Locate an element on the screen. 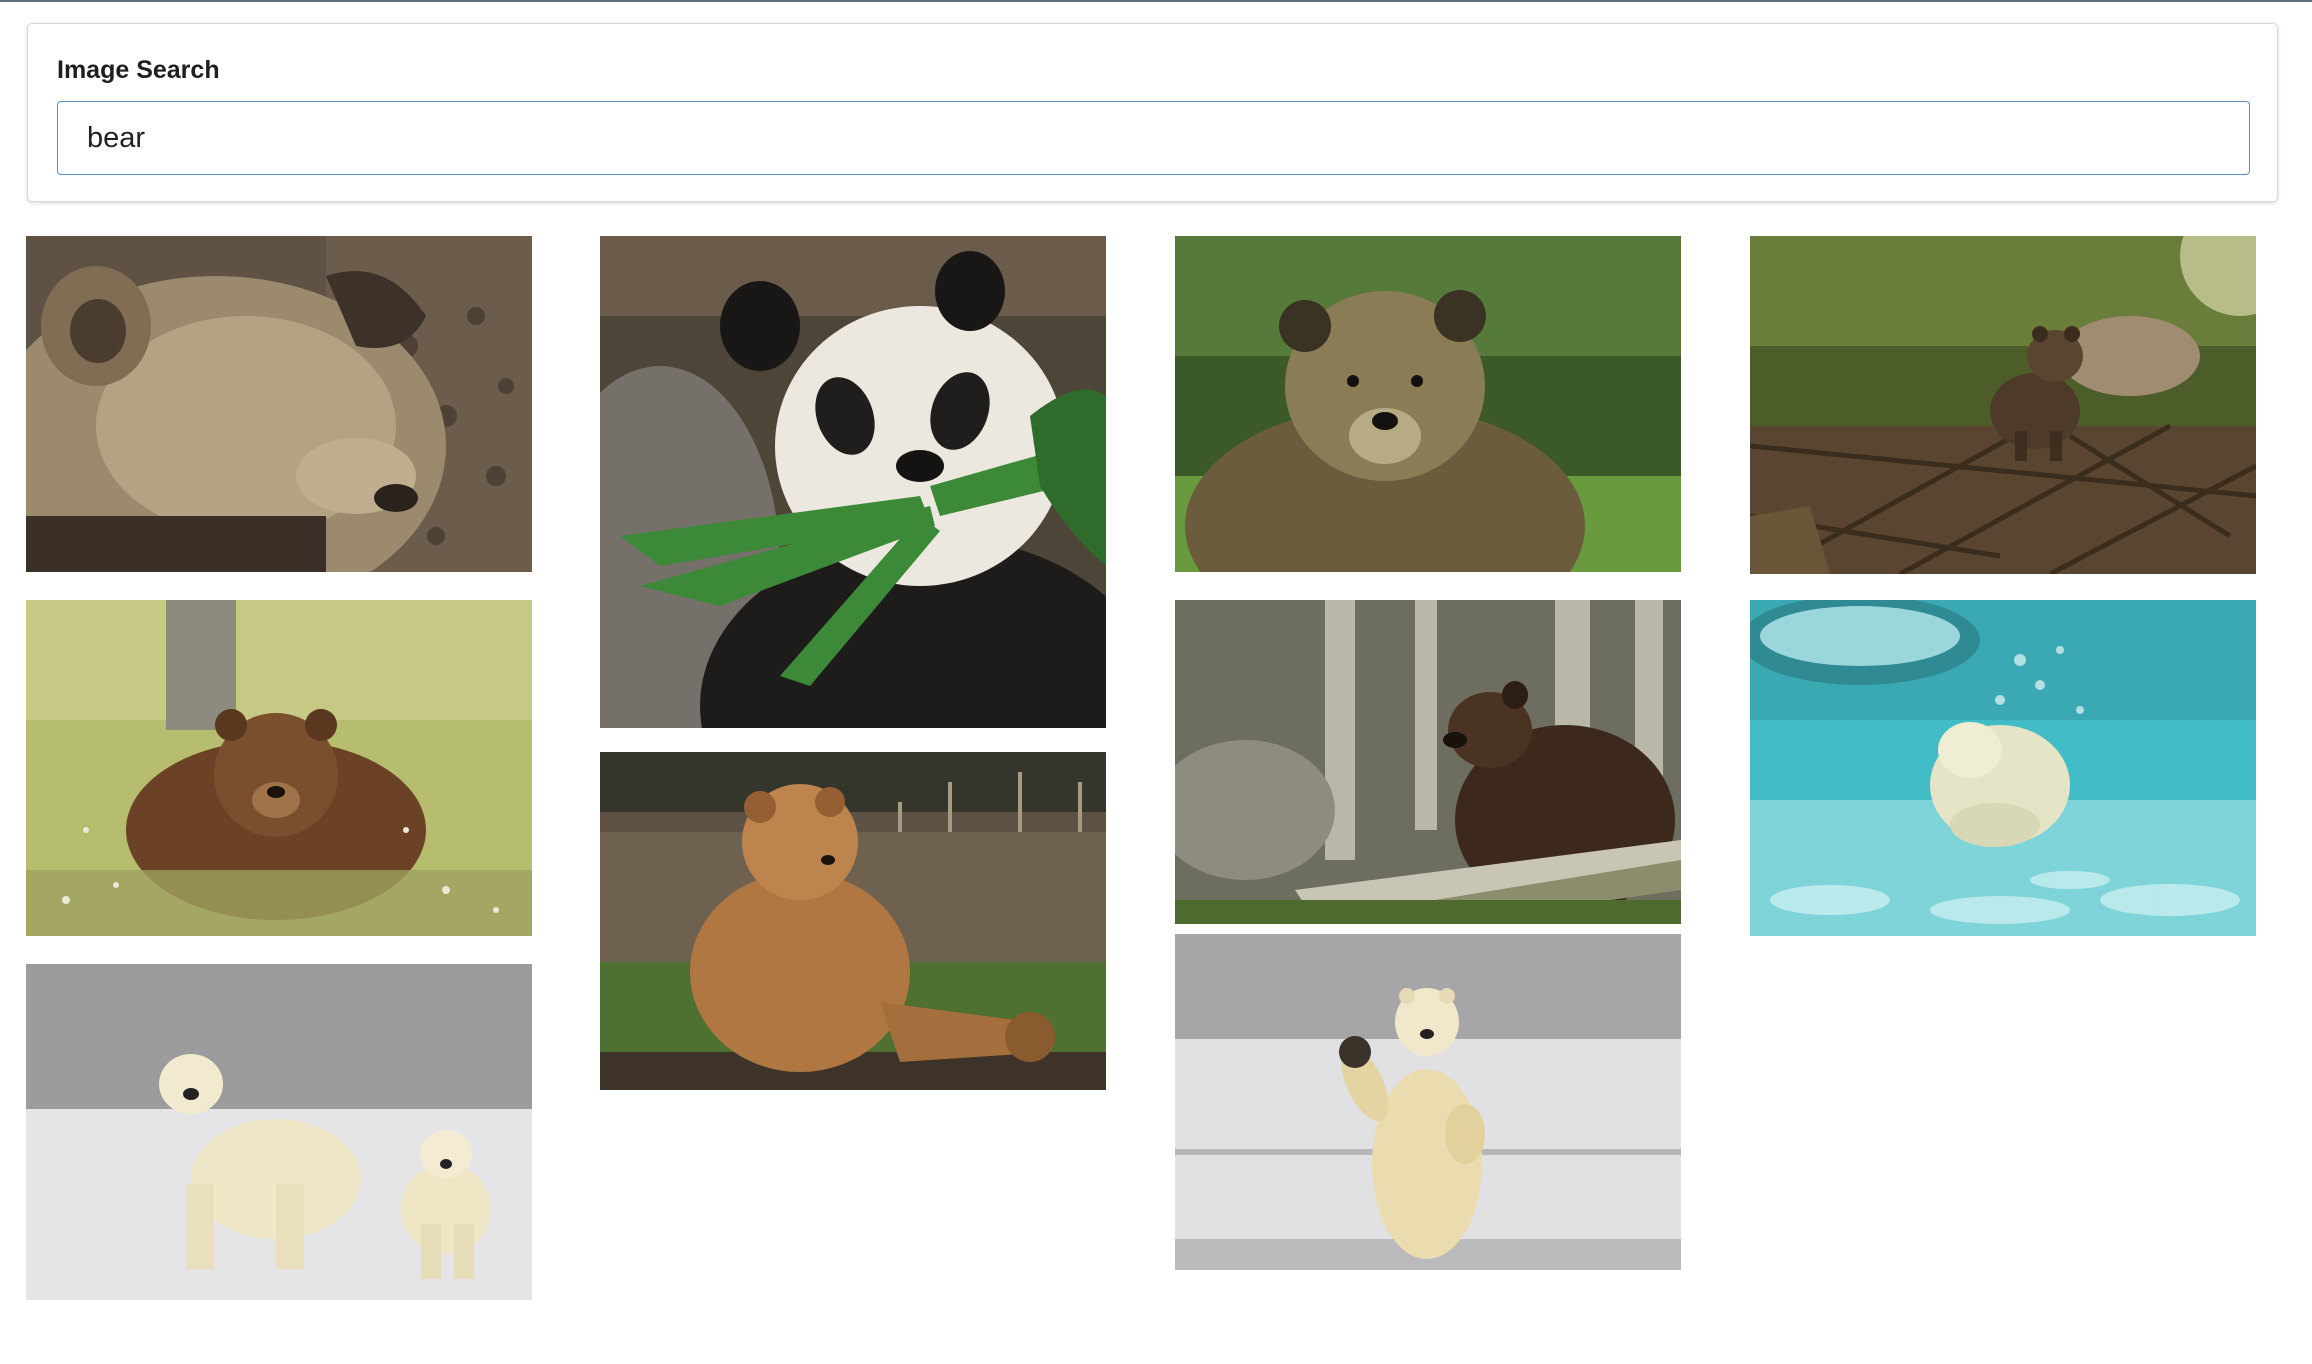 The height and width of the screenshot is (1364, 2312). result-image-brown-bear-in-meadow is located at coordinates (279, 768).